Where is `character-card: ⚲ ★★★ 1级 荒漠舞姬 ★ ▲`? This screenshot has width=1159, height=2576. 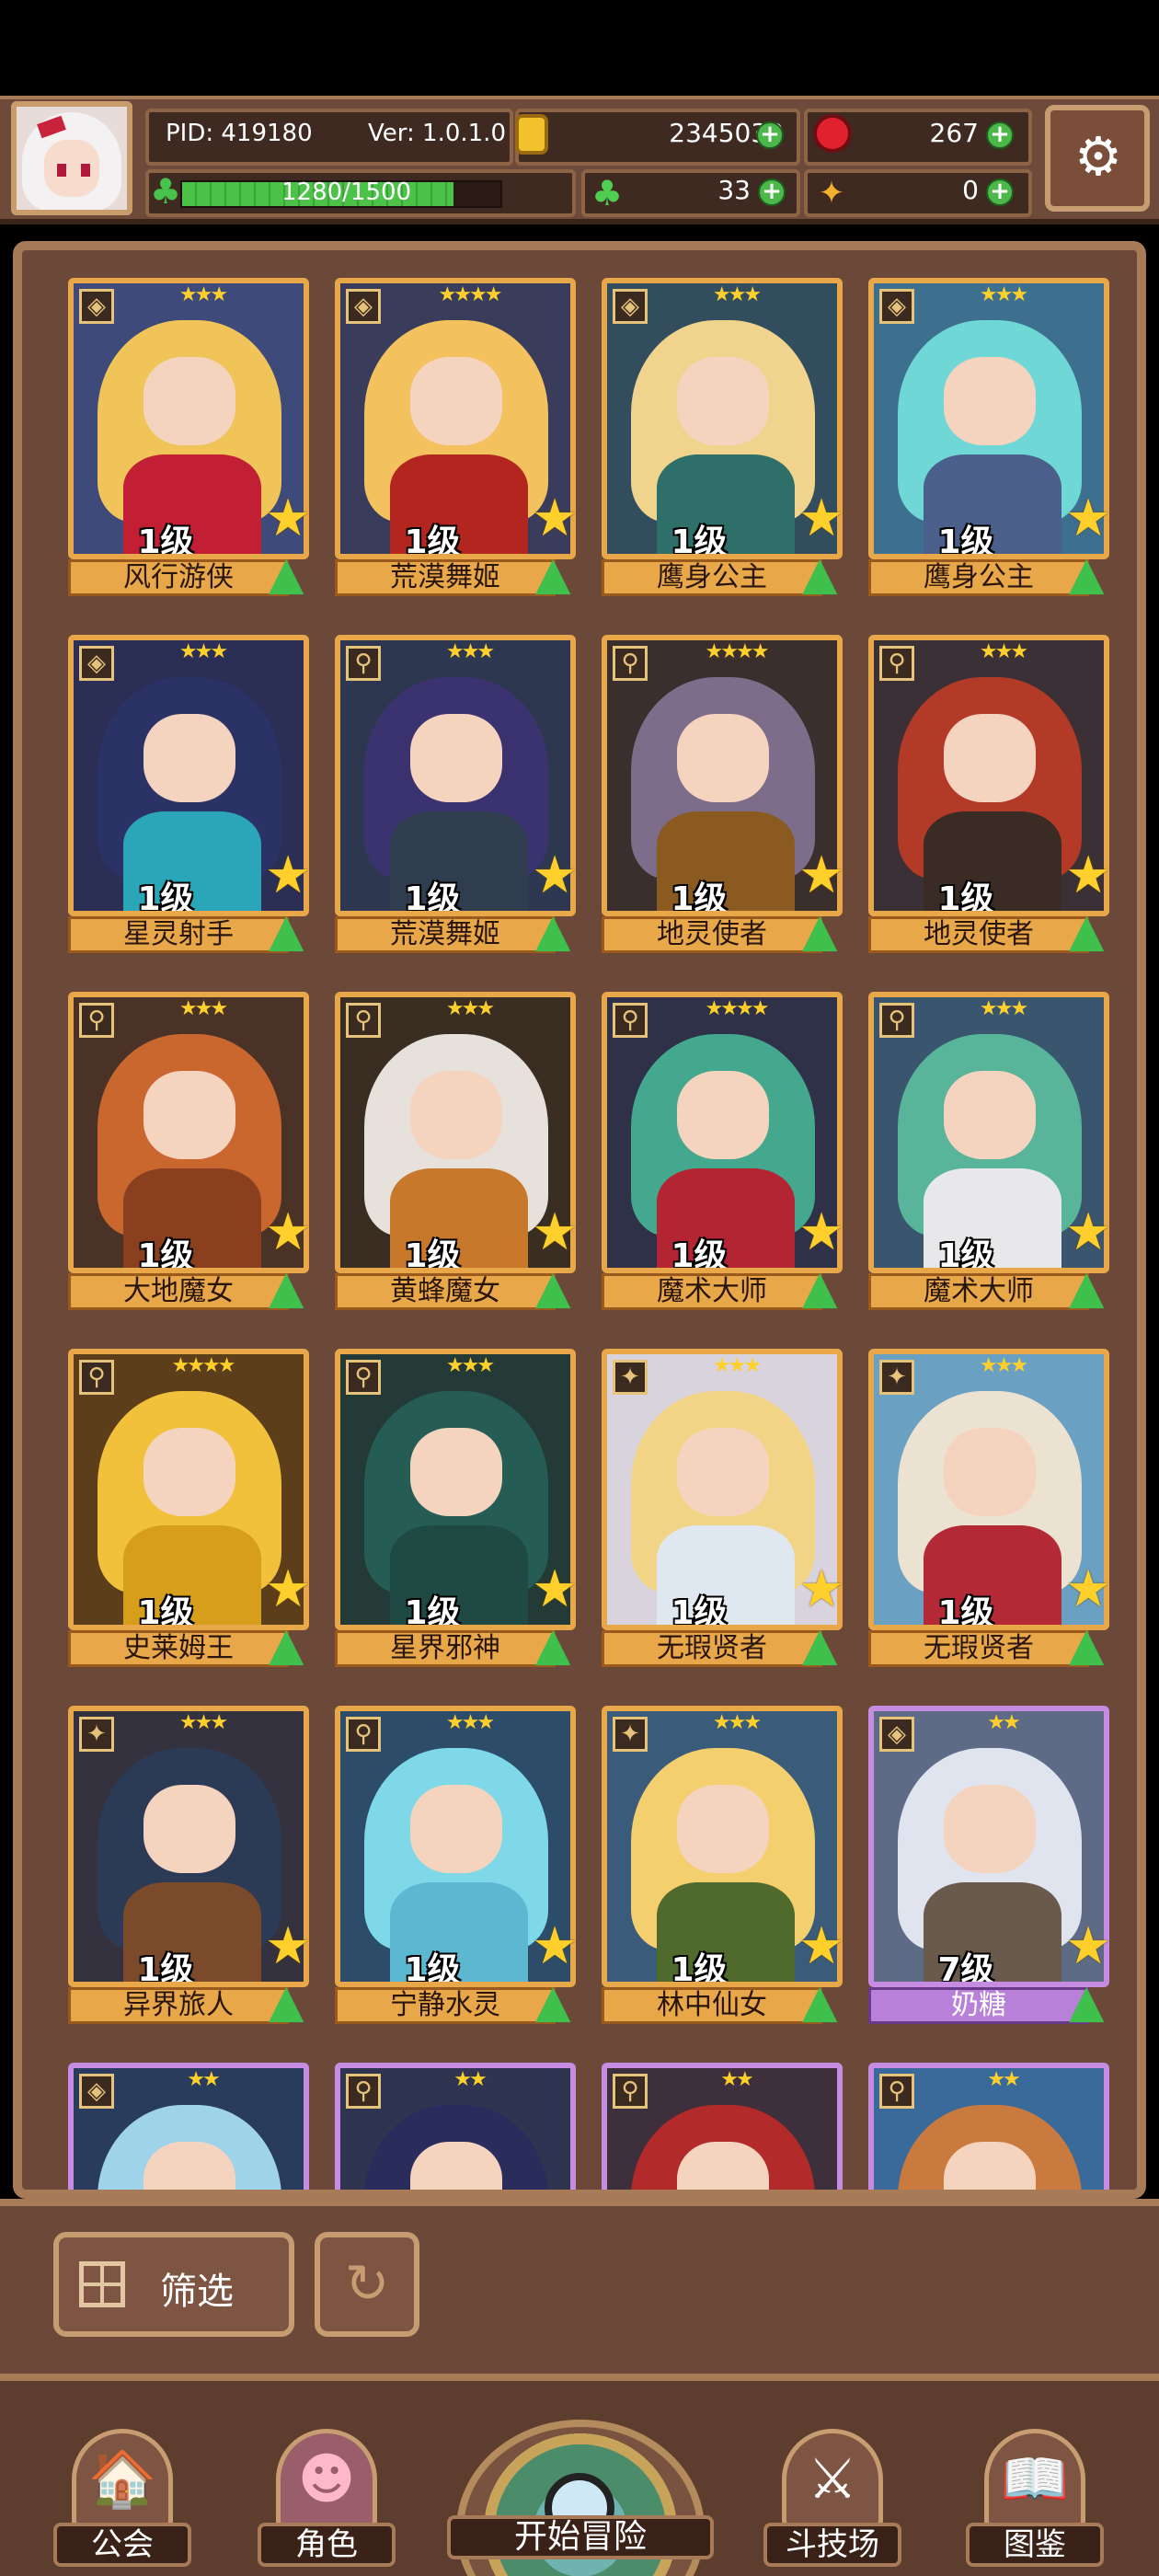
character-card: ⚲ ★★★ 1级 荒漠舞姬 ★ ▲ is located at coordinates (459, 802).